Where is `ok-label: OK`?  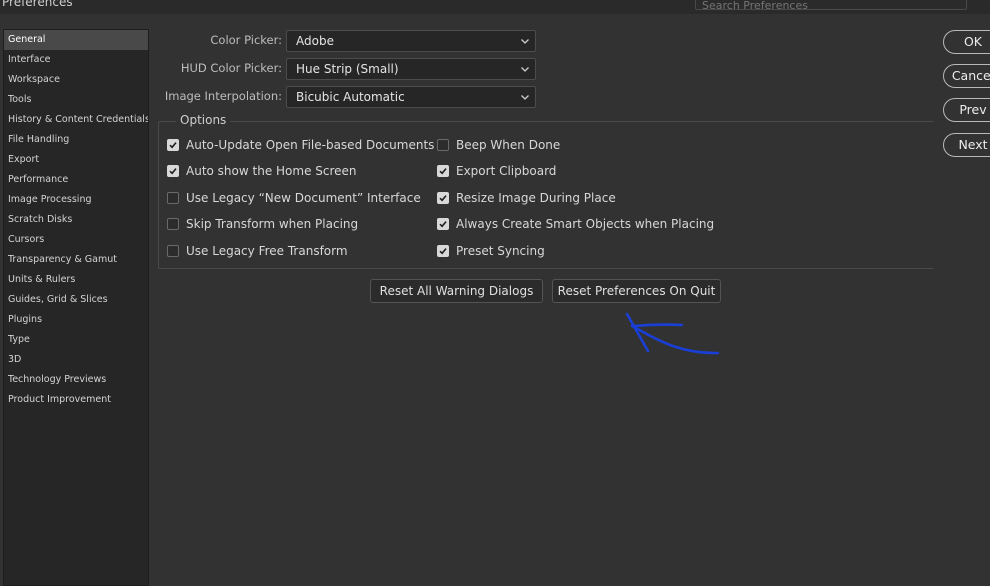
ok-label: OK is located at coordinates (973, 41).